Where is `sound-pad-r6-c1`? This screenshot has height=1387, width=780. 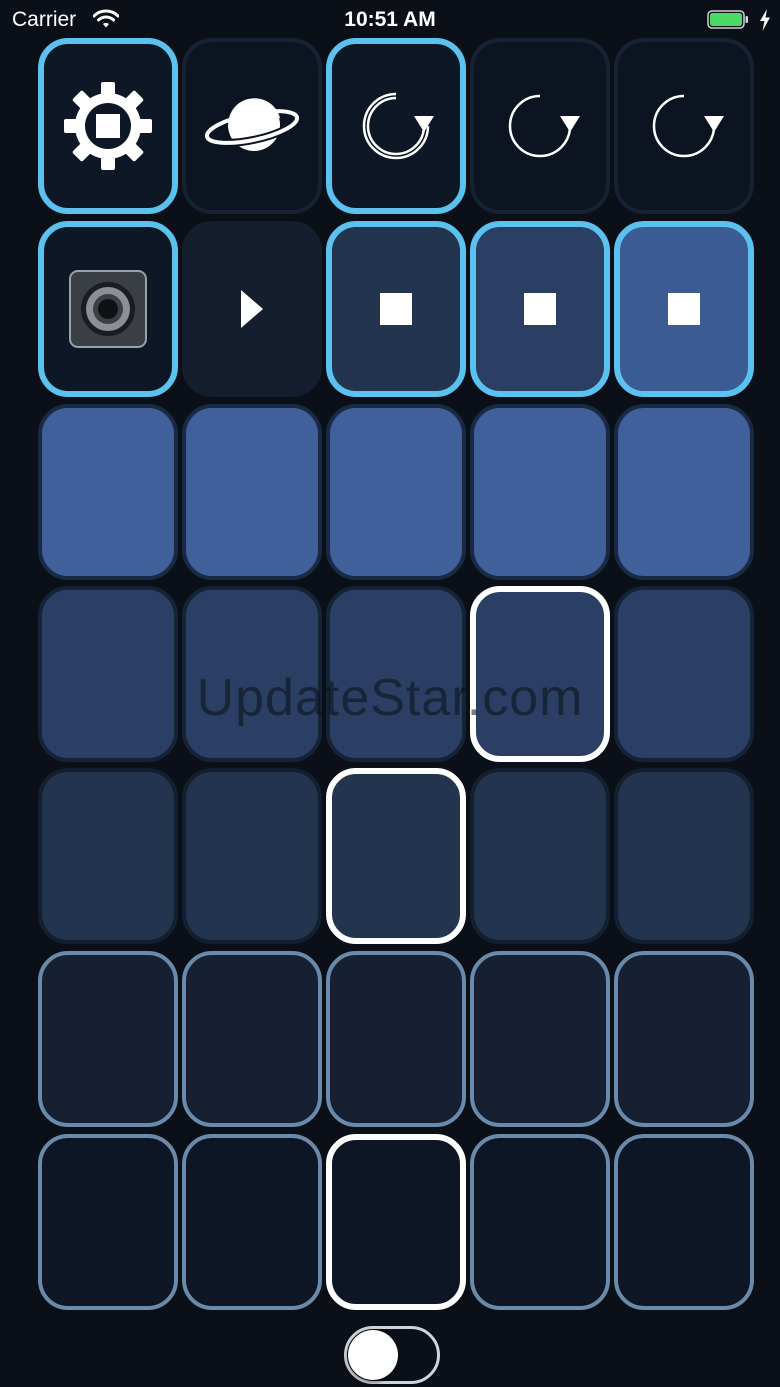 sound-pad-r6-c1 is located at coordinates (108, 1039).